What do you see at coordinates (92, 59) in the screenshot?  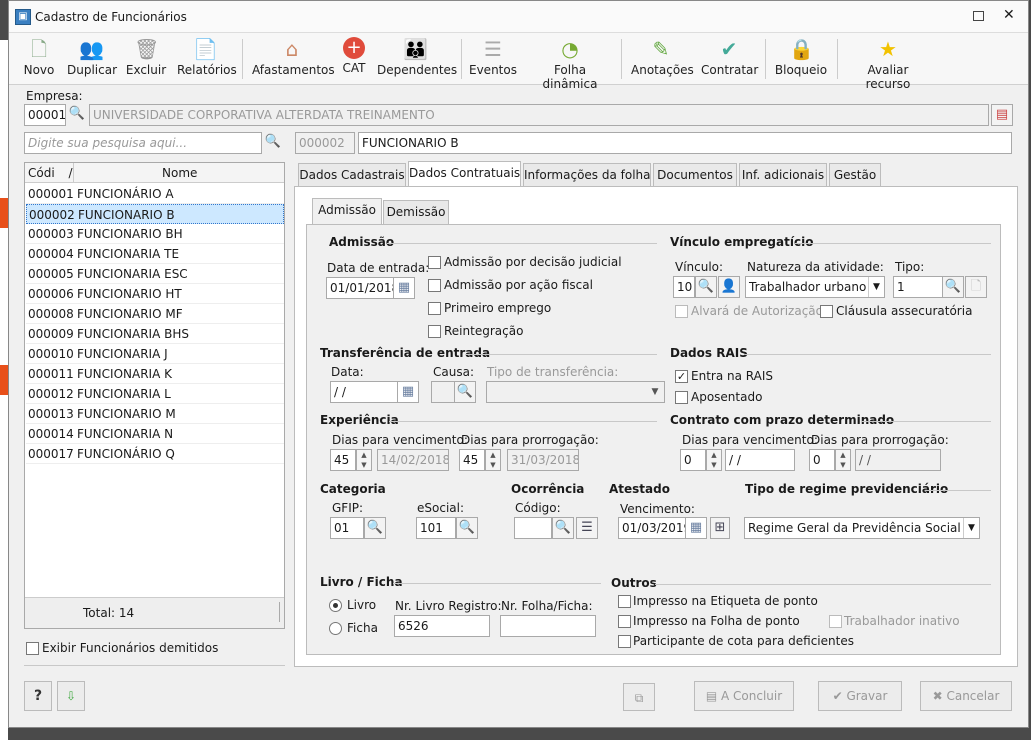 I see `duplicar-button: 👥 Duplicar` at bounding box center [92, 59].